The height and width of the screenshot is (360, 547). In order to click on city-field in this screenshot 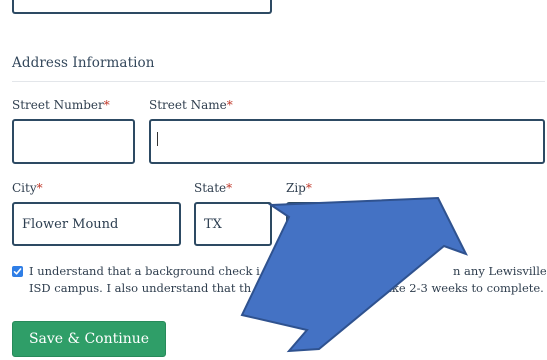, I will do `click(96, 224)`.